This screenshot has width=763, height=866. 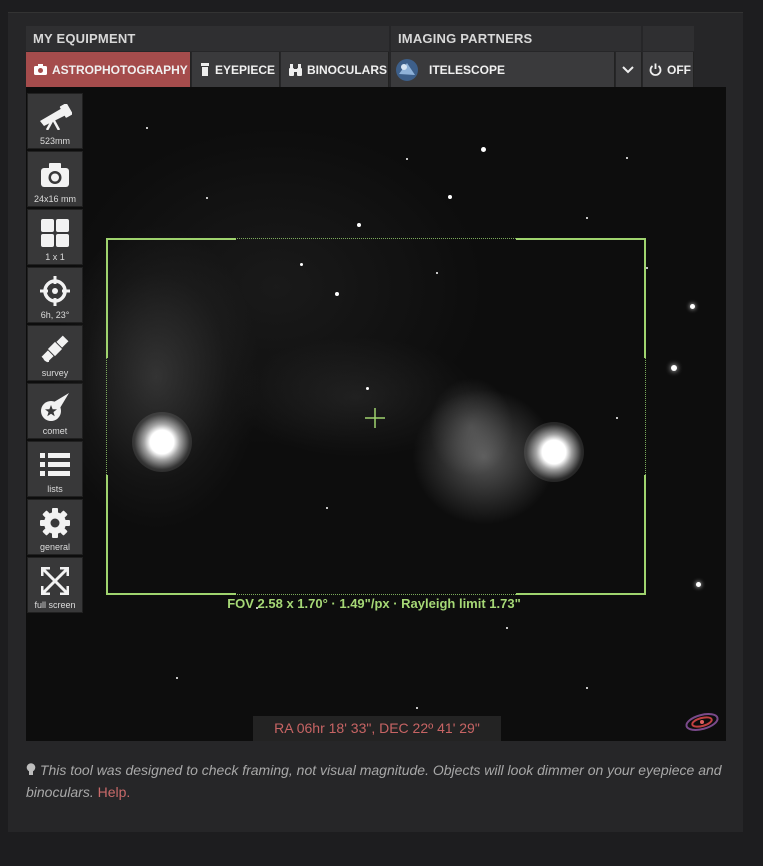 What do you see at coordinates (679, 69) in the screenshot?
I see `off-label: OFF` at bounding box center [679, 69].